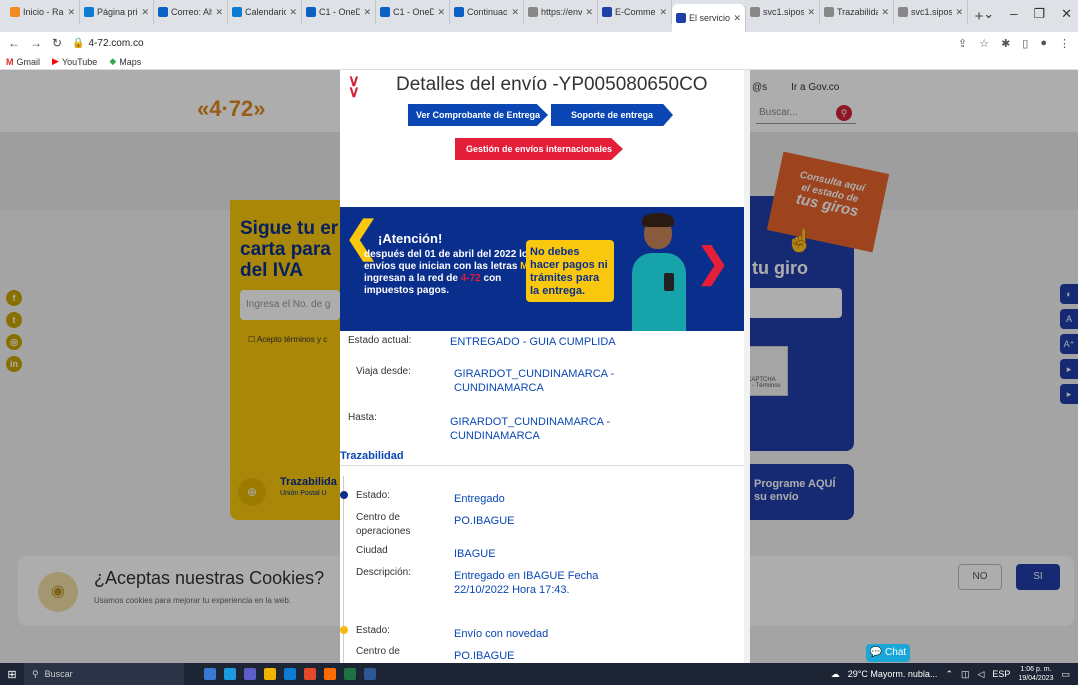 The height and width of the screenshot is (685, 1078). I want to click on taskbar-apps, so click(290, 674).